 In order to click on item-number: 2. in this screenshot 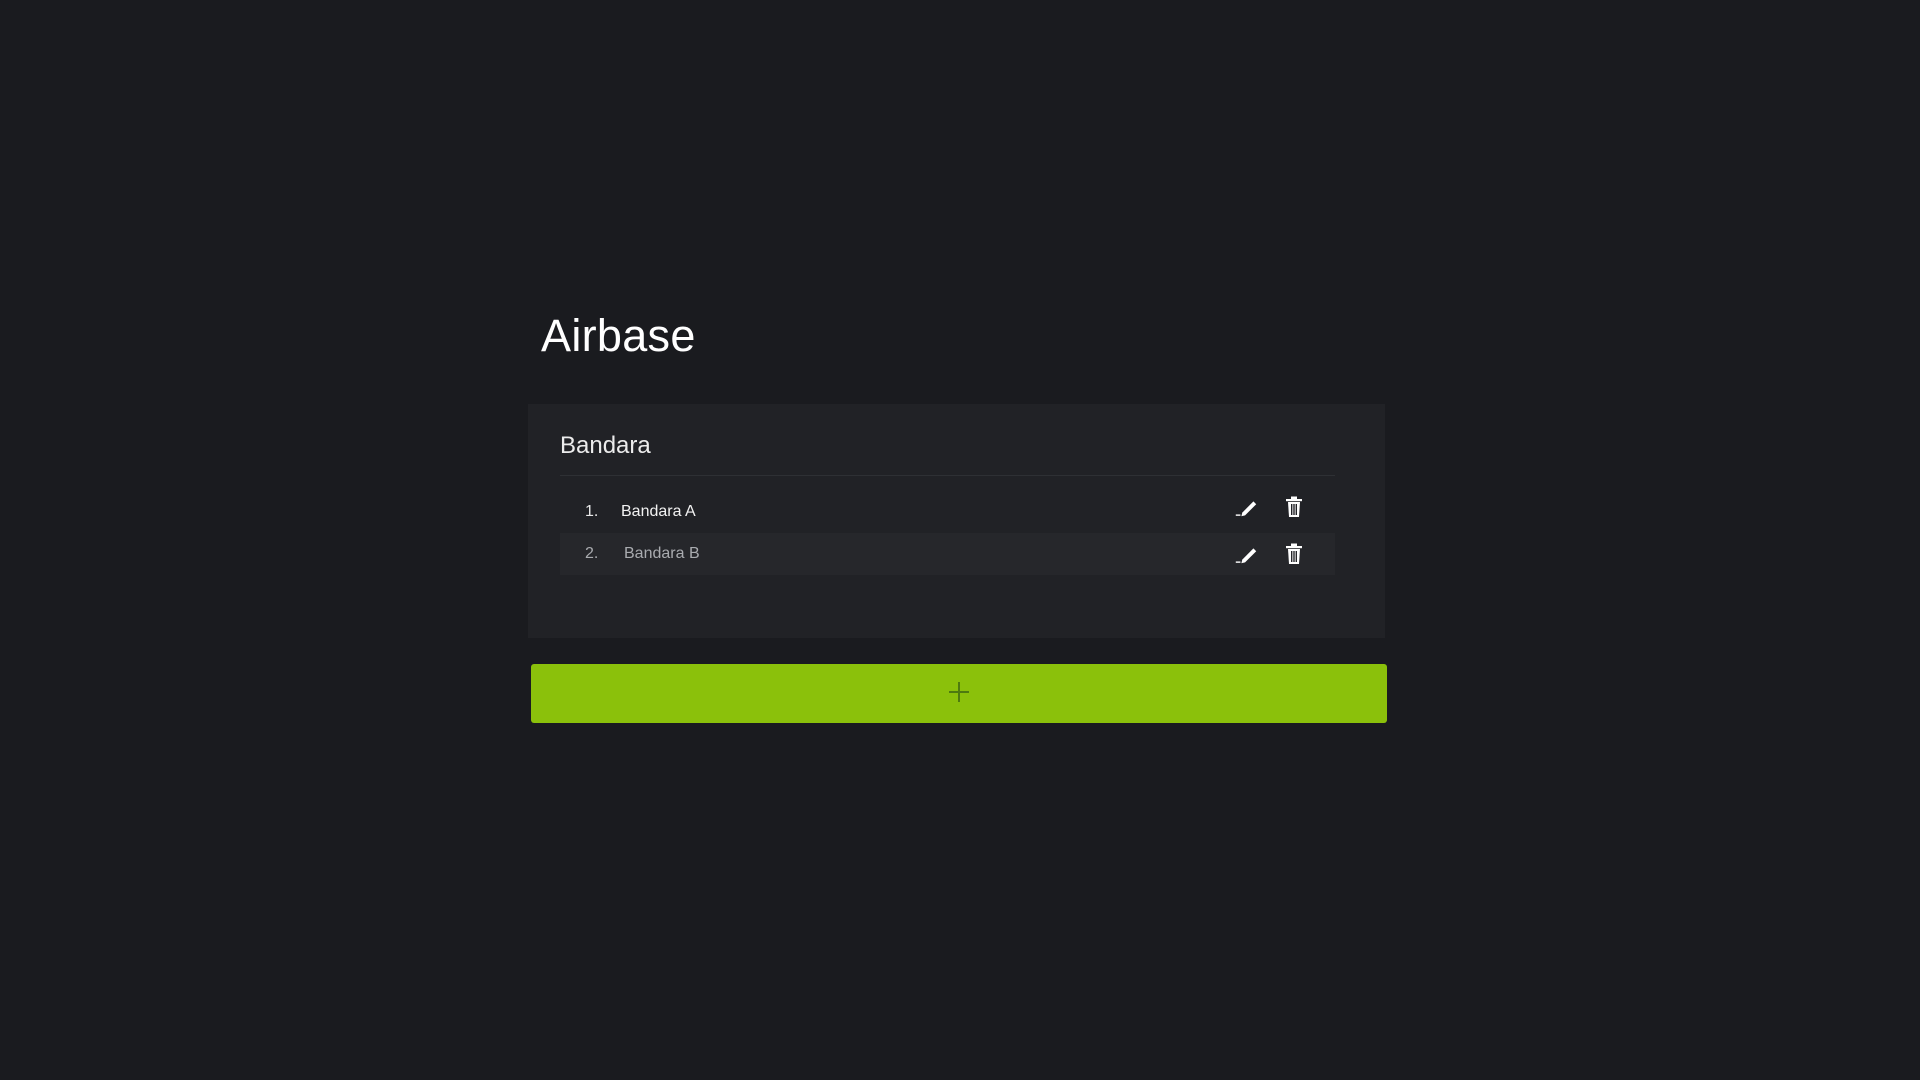, I will do `click(592, 553)`.